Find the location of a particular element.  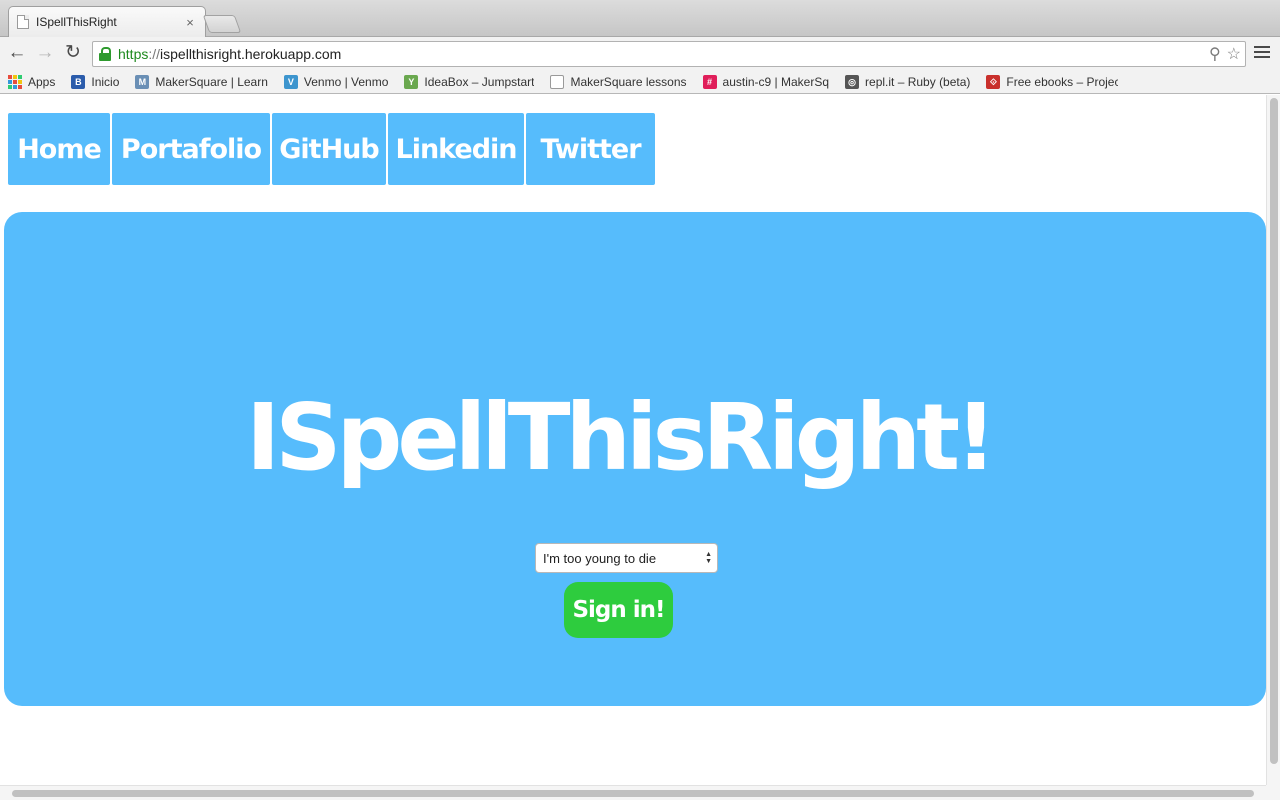

bookmark-label: repl.it – Ruby (beta) is located at coordinates (918, 81).